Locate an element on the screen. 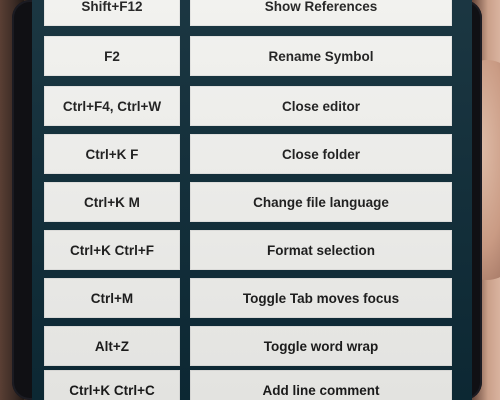  shortcut-row: Ctrl+K F Close folder is located at coordinates (252, 154).